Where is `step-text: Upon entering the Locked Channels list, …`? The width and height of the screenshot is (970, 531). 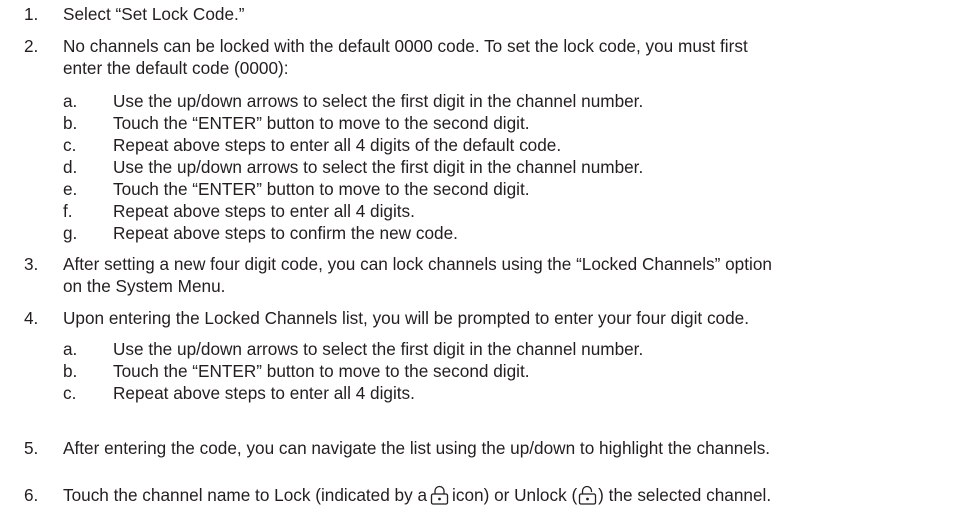 step-text: Upon entering the Locked Channels list, … is located at coordinates (406, 318).